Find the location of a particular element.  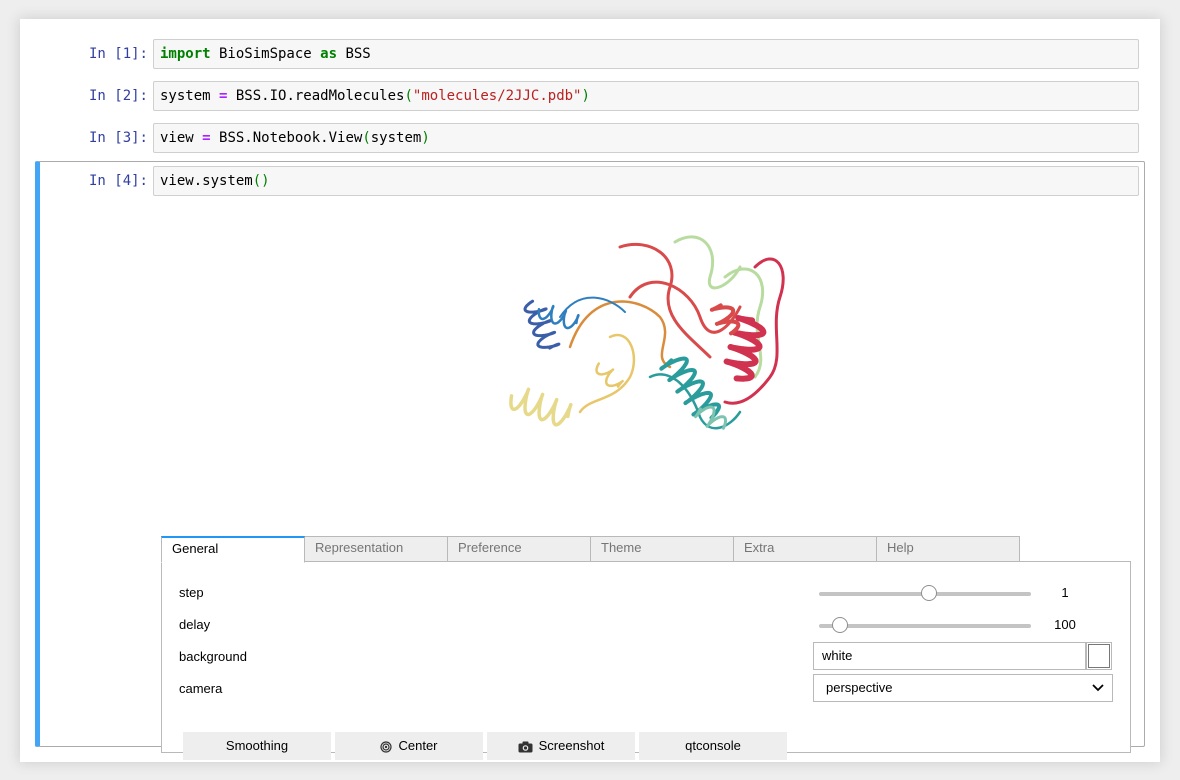

code-input: view = BSS.Notebook.View(system) is located at coordinates (646, 138).